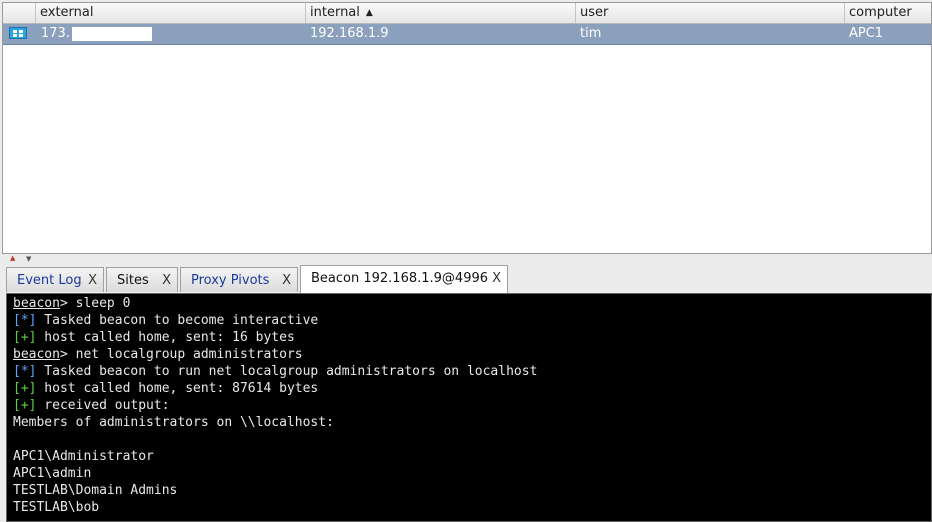 This screenshot has width=932, height=522. What do you see at coordinates (95, 490) in the screenshot?
I see `console-line-text: TESTLAB\Domain Admins` at bounding box center [95, 490].